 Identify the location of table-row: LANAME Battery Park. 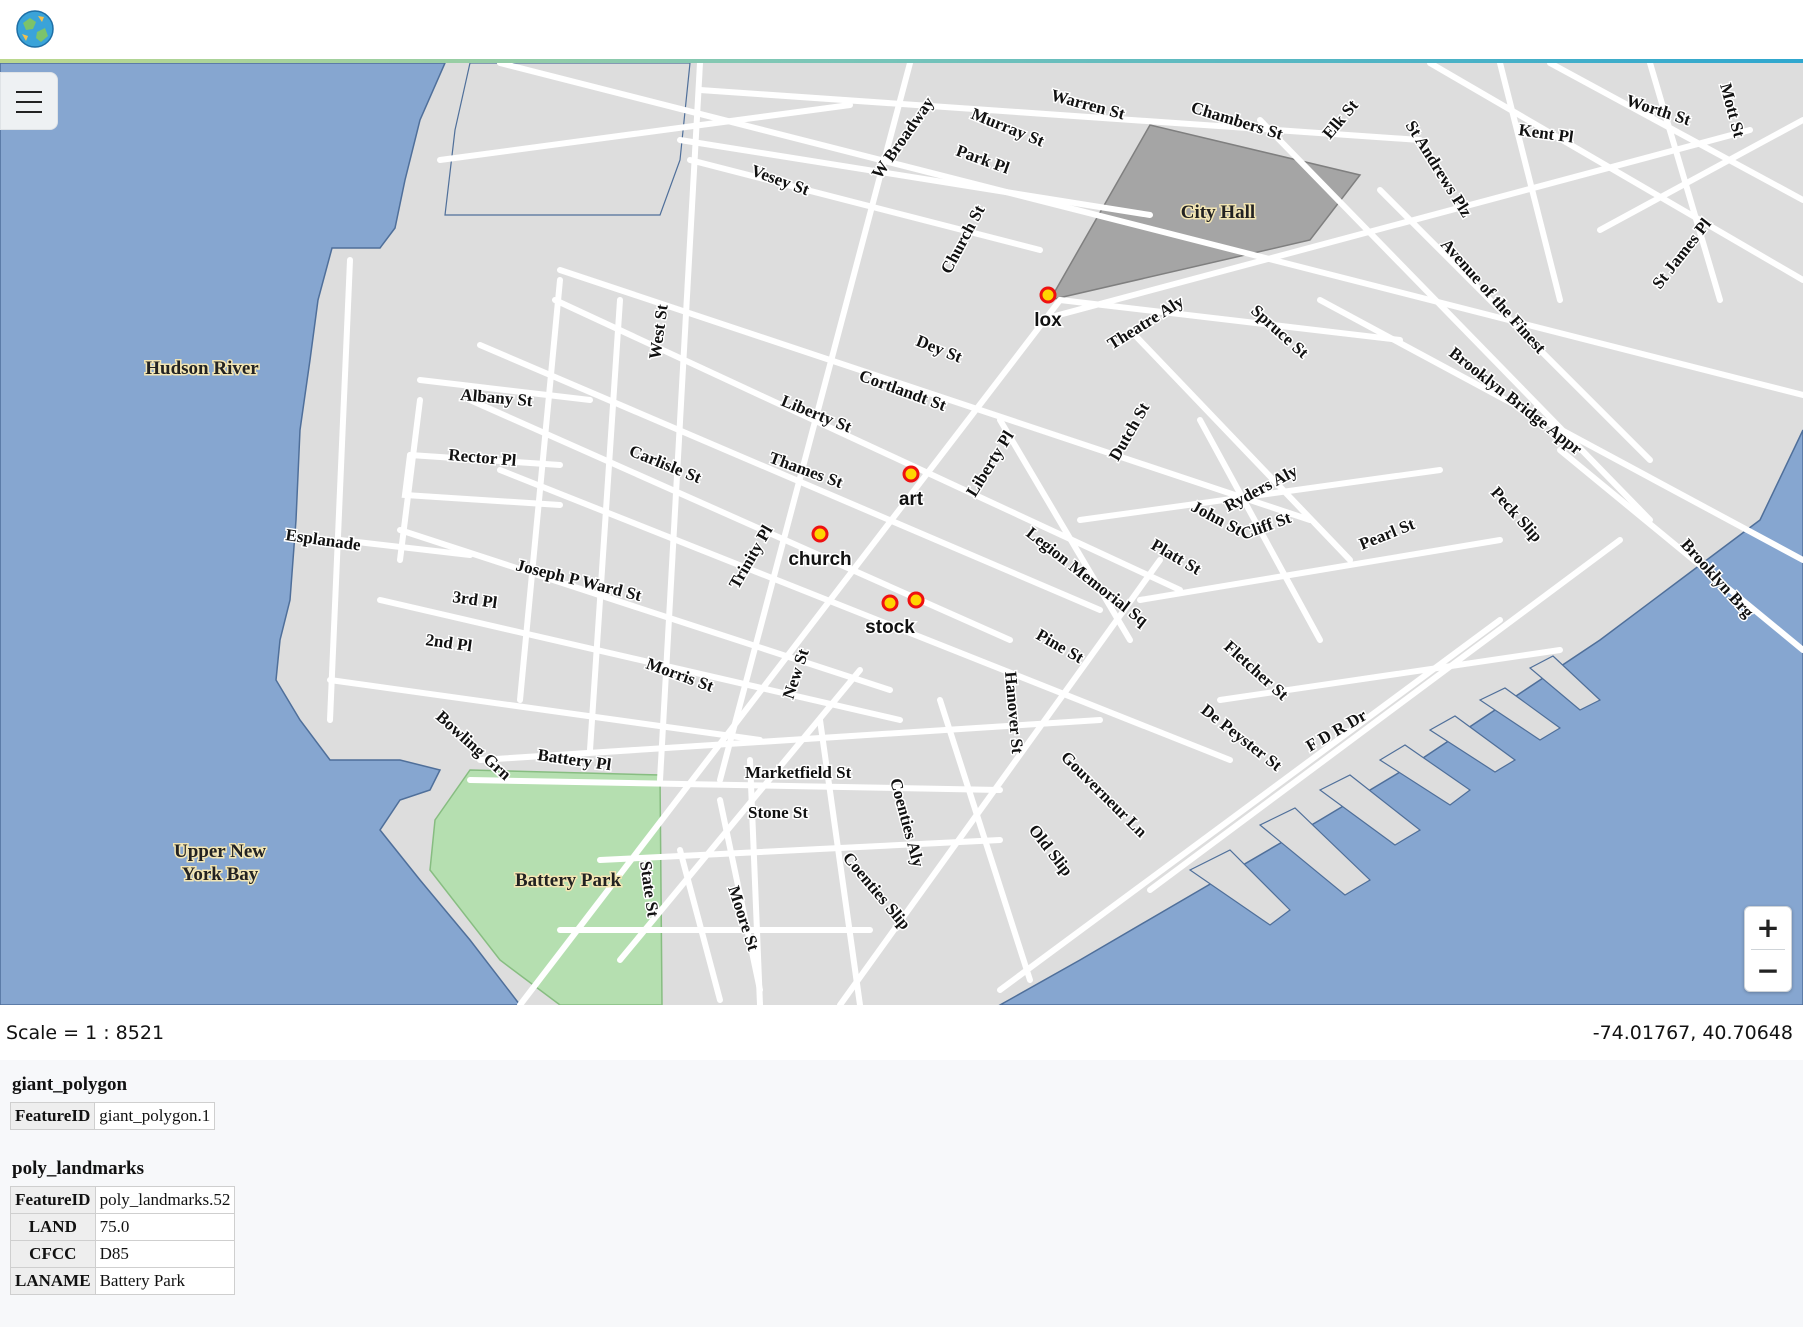
(123, 1281).